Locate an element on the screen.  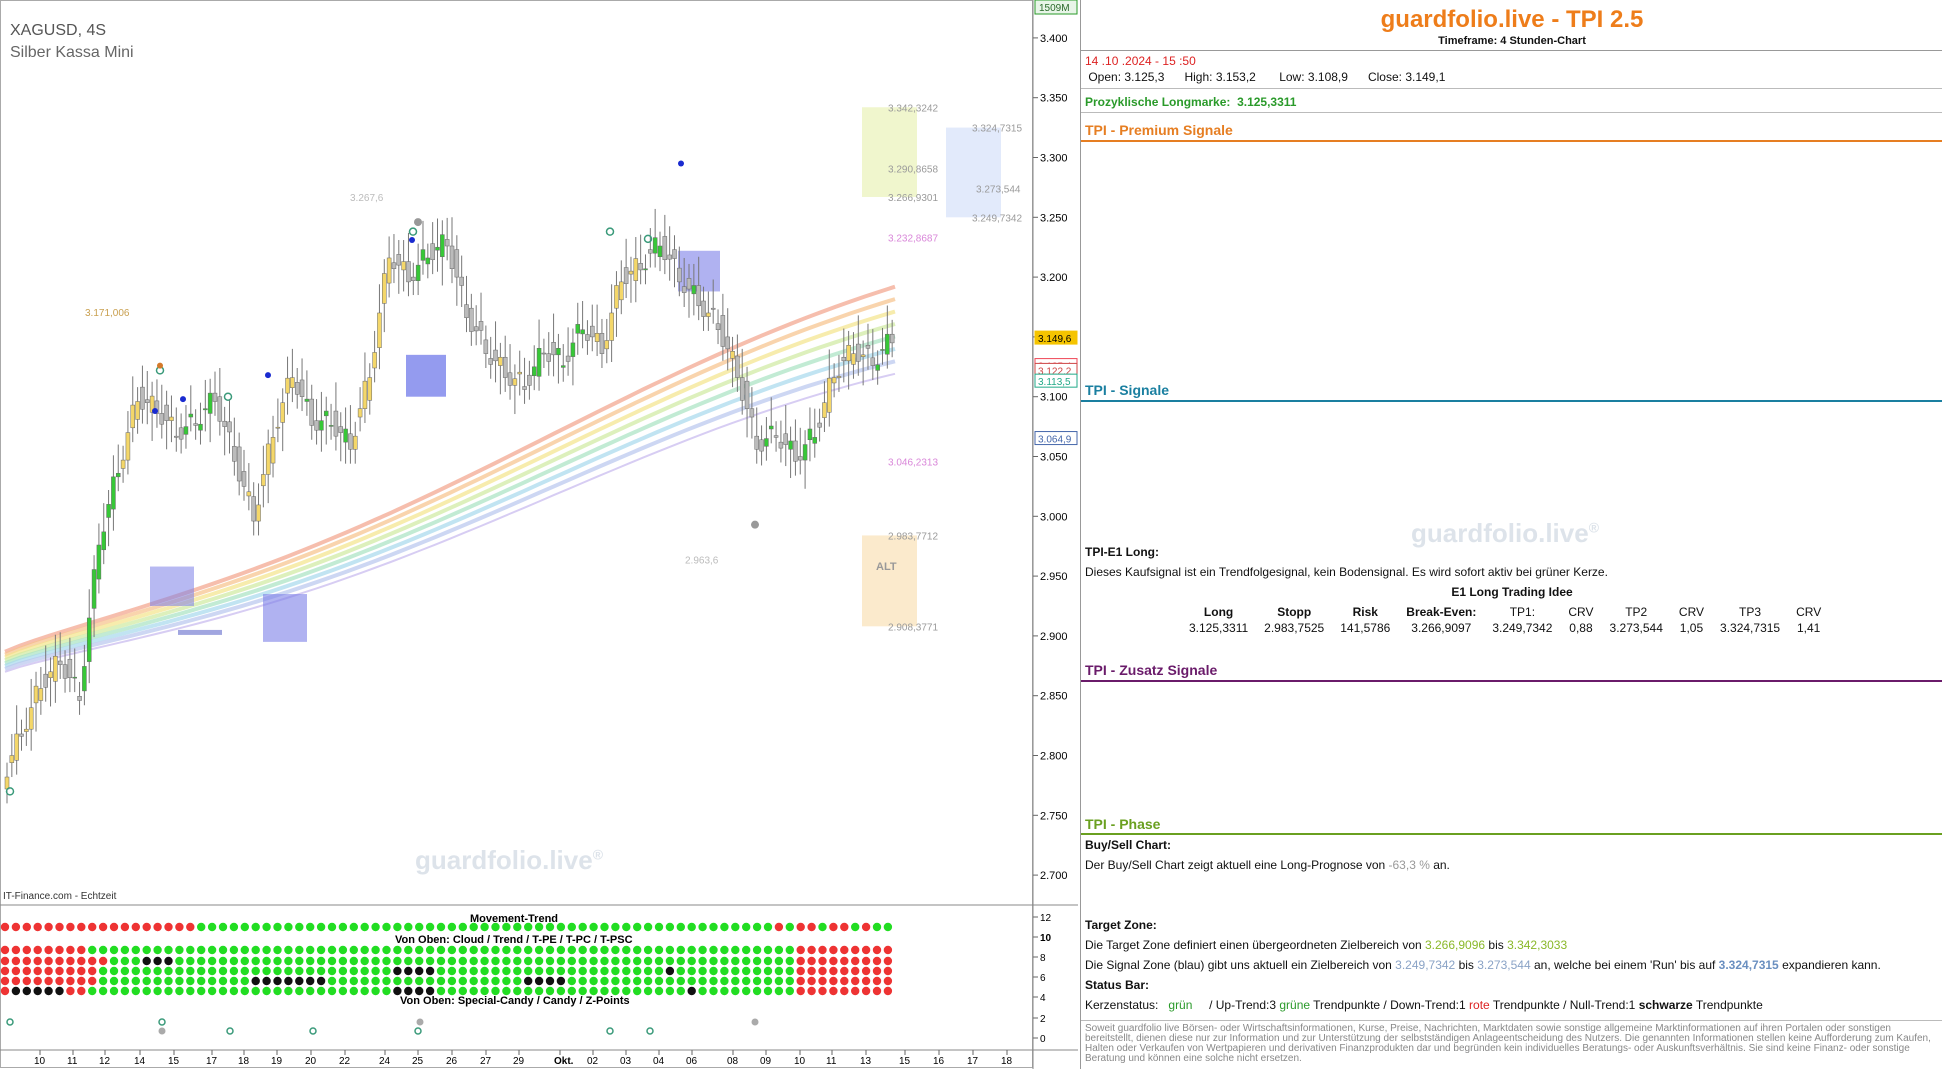
x-tick-label: 14 is located at coordinates (140, 1061).